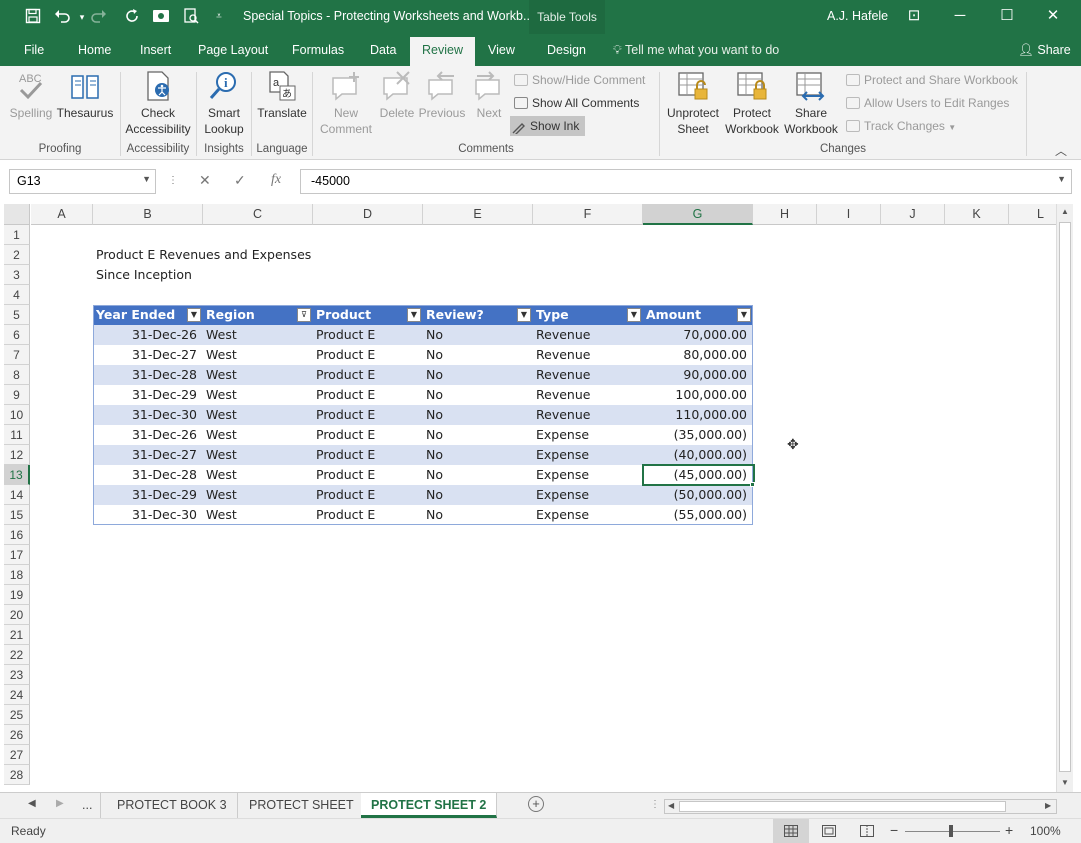  What do you see at coordinates (1045, 831) in the screenshot?
I see `zoom-level: 100%` at bounding box center [1045, 831].